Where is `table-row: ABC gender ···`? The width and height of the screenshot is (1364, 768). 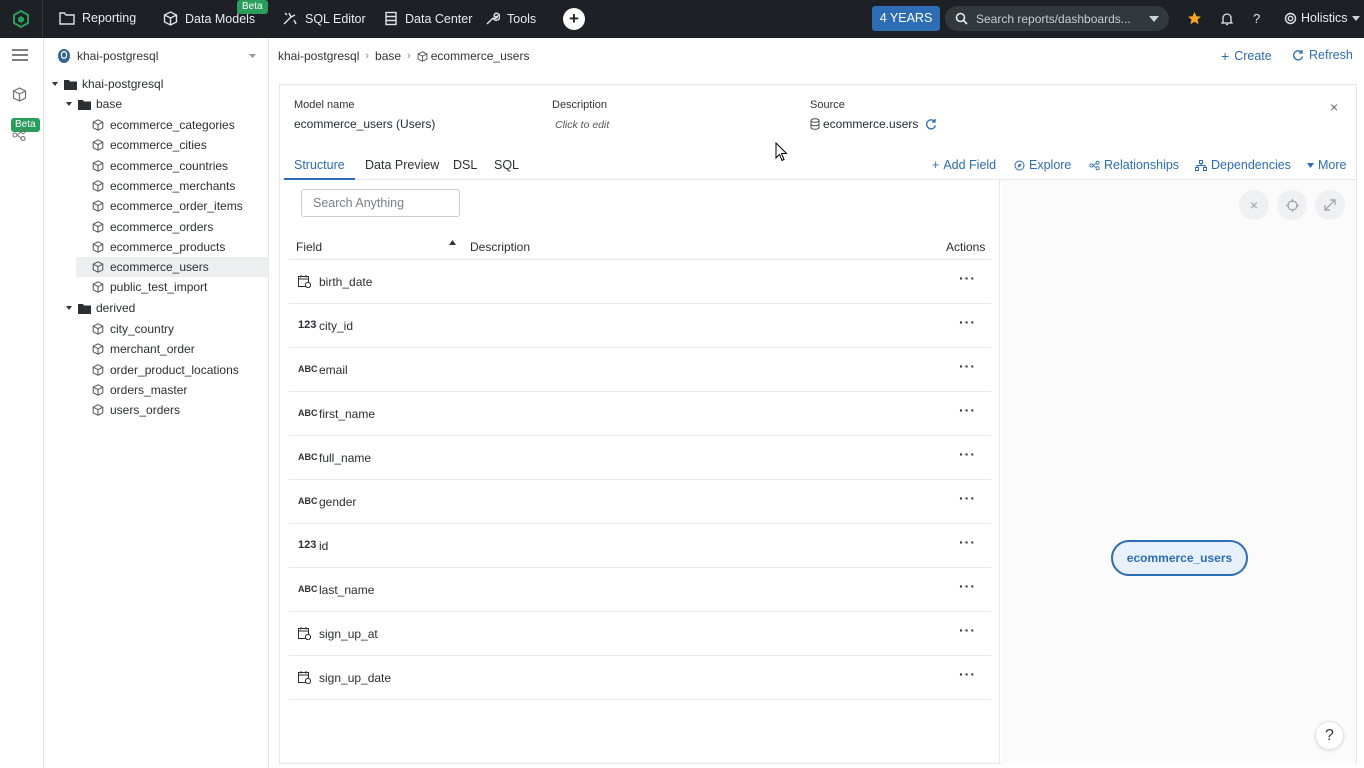 table-row: ABC gender ··· is located at coordinates (640, 502).